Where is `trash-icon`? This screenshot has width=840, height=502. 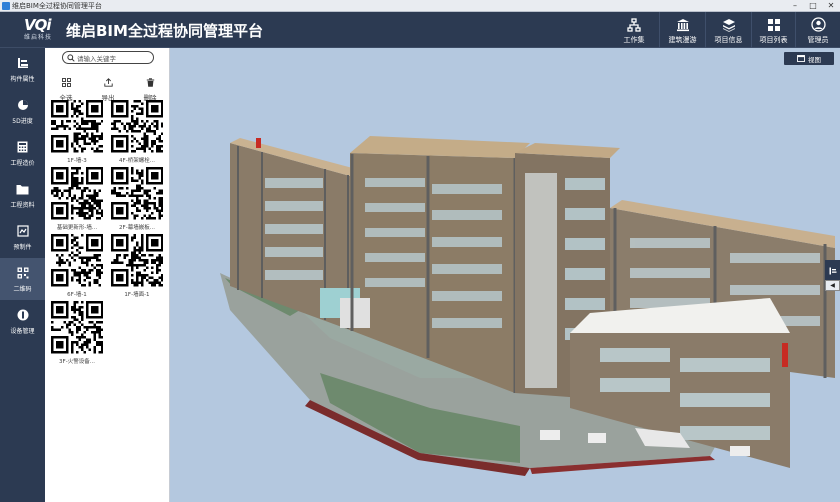 trash-icon is located at coordinates (150, 82).